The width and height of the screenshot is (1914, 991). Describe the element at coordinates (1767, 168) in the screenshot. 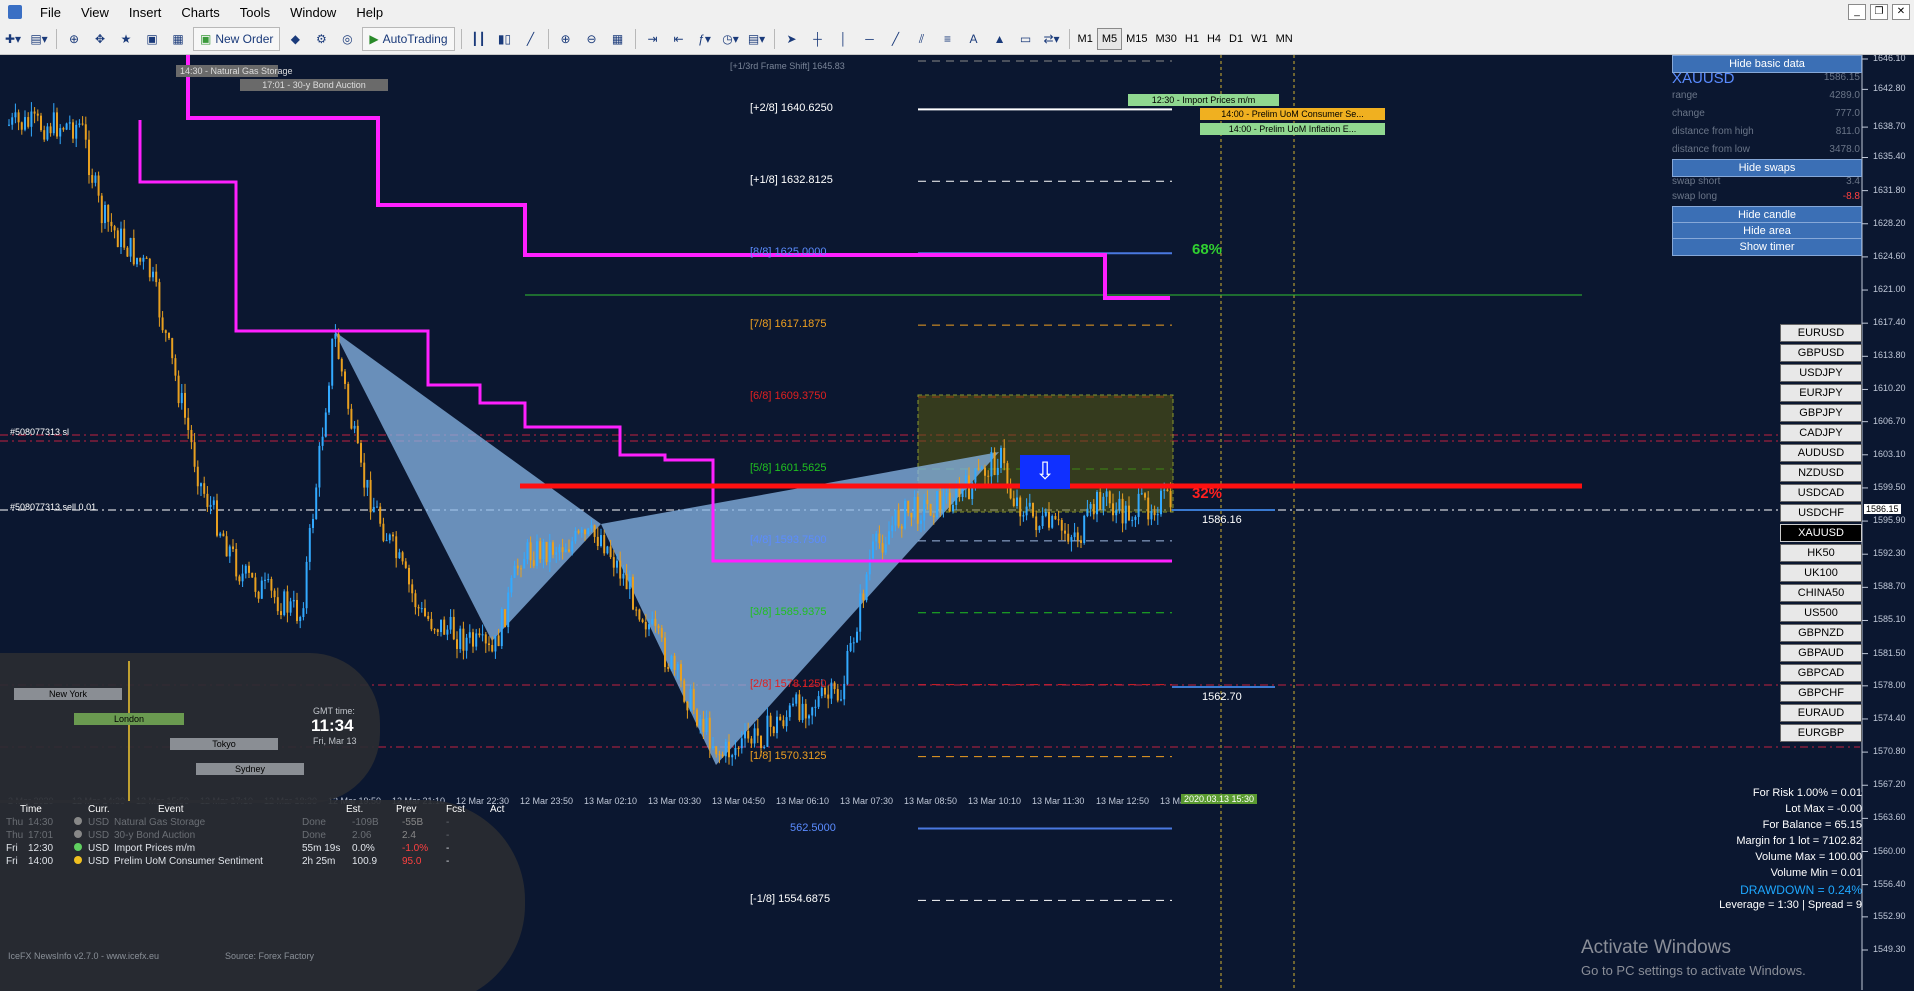

I see `hide-swaps-button: Hide swaps` at that location.